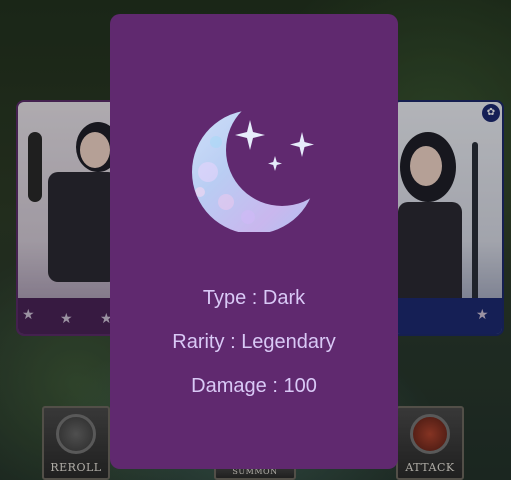 The image size is (511, 480). Describe the element at coordinates (198, 342) in the screenshot. I see `rarity-label: Rarity` at that location.